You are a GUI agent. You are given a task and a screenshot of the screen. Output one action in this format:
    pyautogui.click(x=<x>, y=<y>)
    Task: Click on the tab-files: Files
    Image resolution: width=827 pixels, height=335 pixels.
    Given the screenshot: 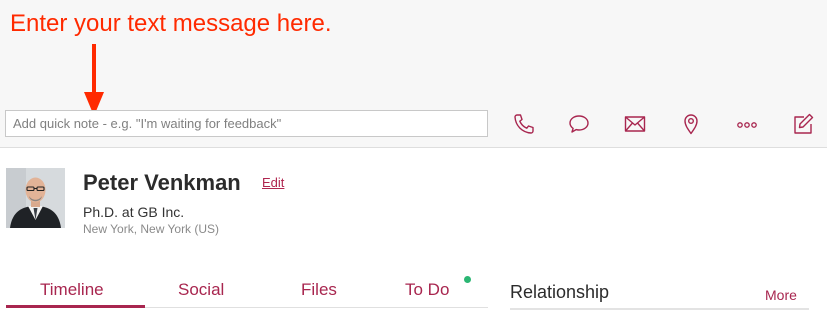 What is the action you would take?
    pyautogui.click(x=319, y=290)
    